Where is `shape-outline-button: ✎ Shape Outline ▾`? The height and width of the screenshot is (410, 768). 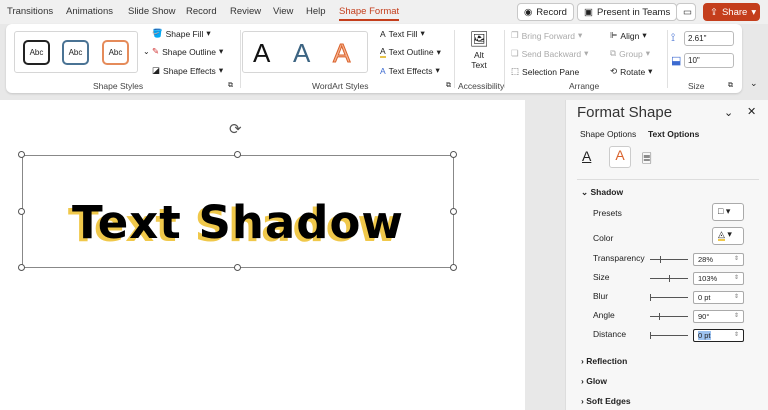
shape-outline-button: ✎ Shape Outline ▾ is located at coordinates (187, 51).